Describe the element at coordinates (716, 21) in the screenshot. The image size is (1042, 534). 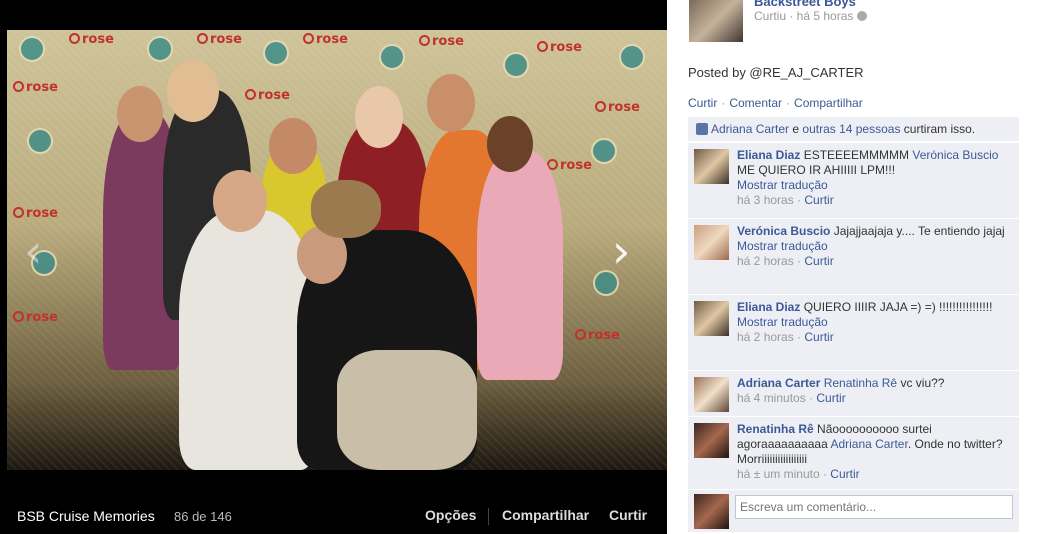
I see `owner-avatar` at that location.